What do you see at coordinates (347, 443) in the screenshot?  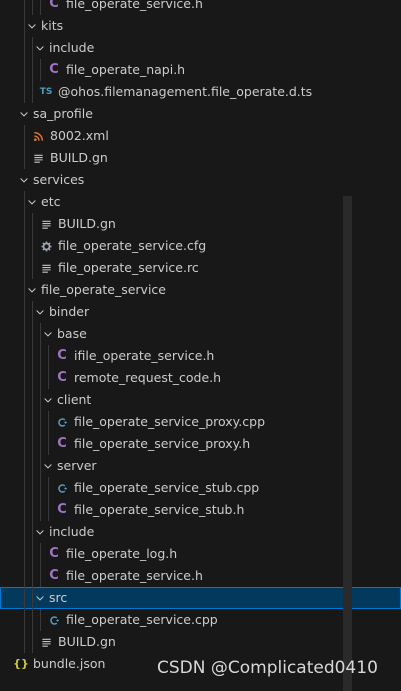 I see `vertical-scrollbar-thumb` at bounding box center [347, 443].